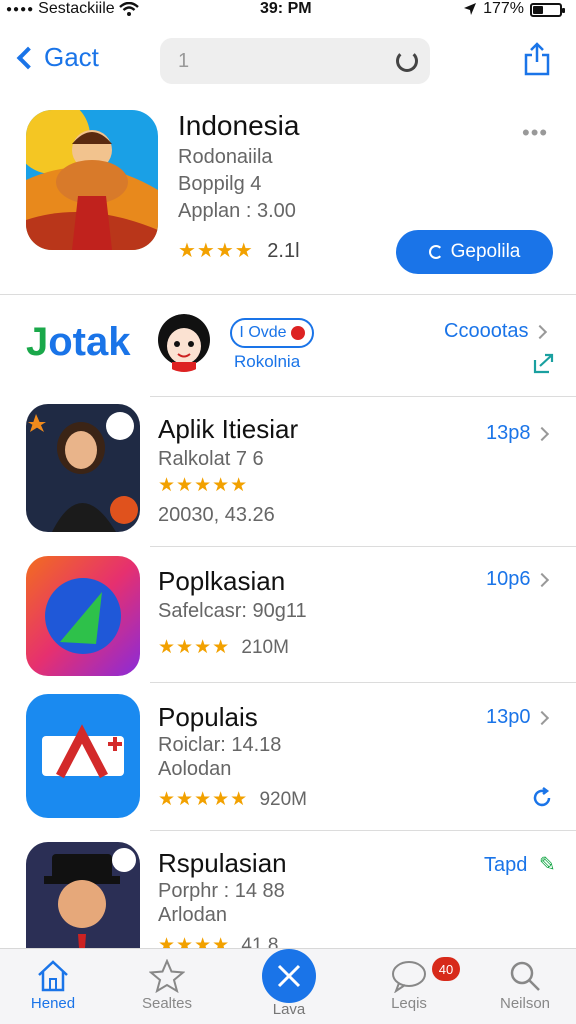  I want to click on more-options-icon: •••, so click(535, 133).